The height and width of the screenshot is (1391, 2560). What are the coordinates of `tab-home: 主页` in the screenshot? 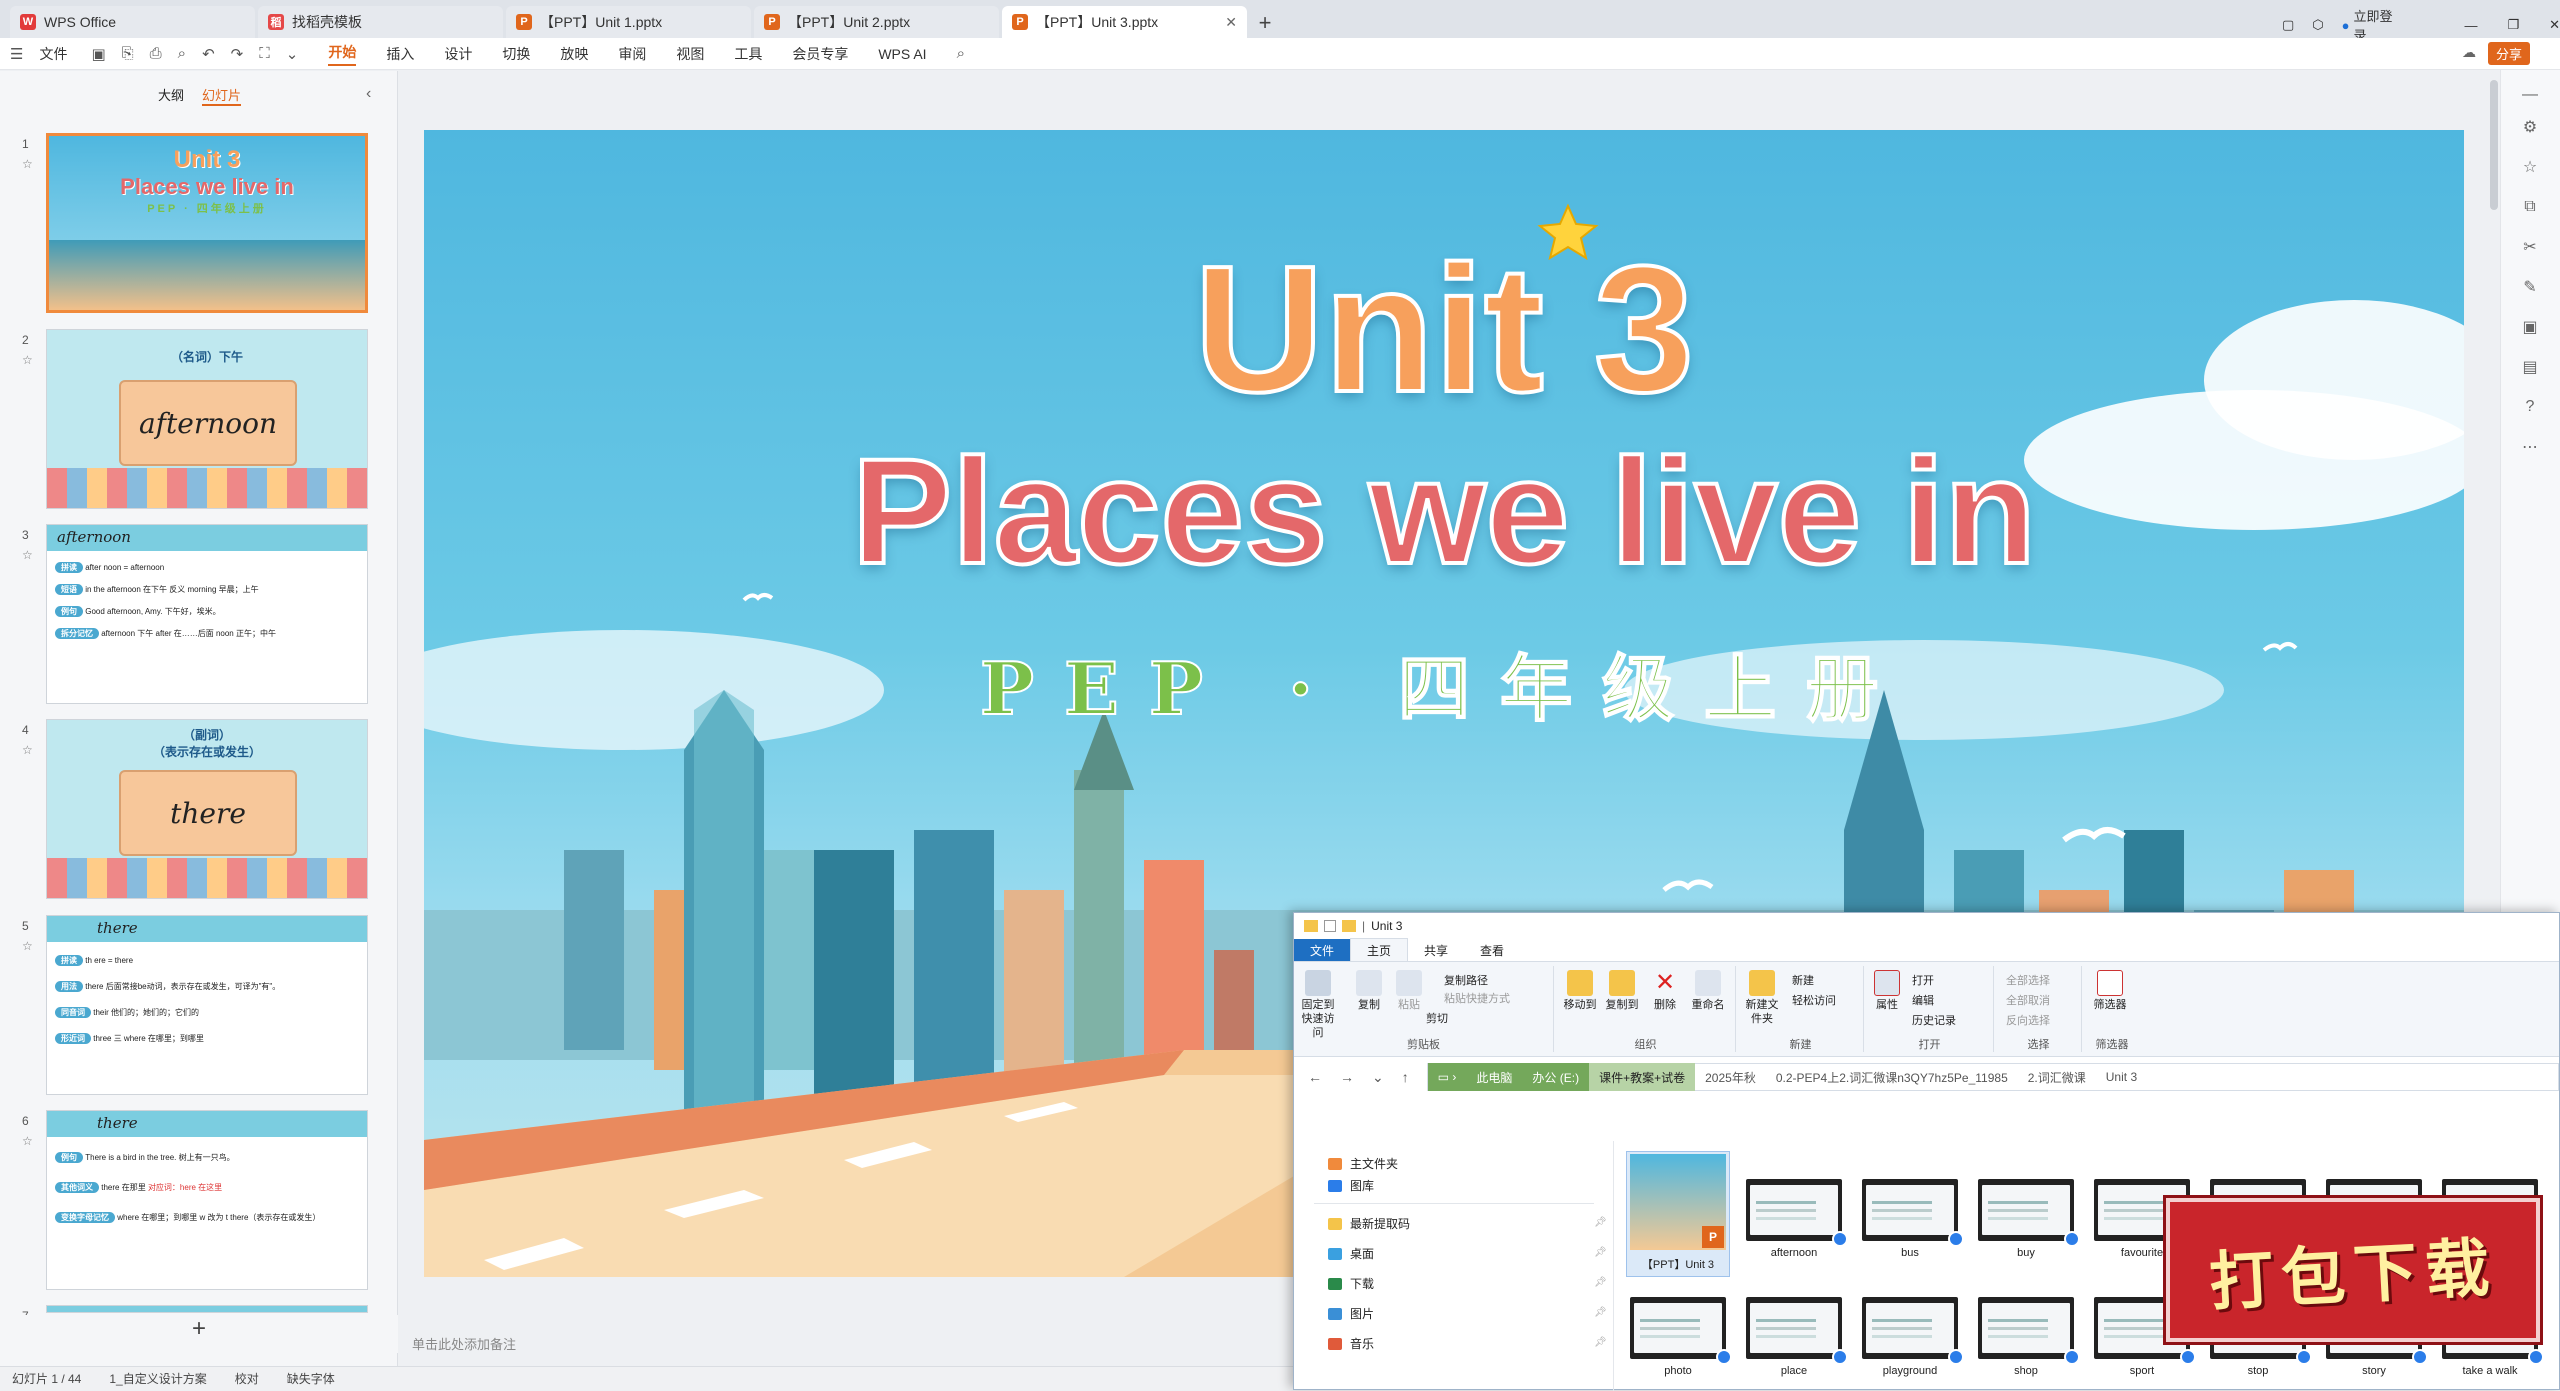 It's located at (1379, 950).